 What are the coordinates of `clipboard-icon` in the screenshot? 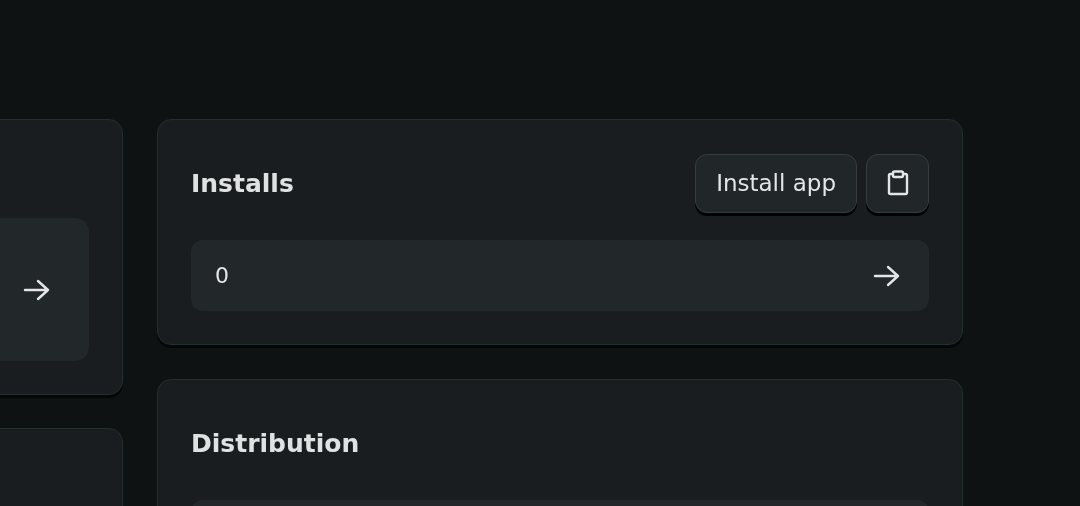 It's located at (897, 183).